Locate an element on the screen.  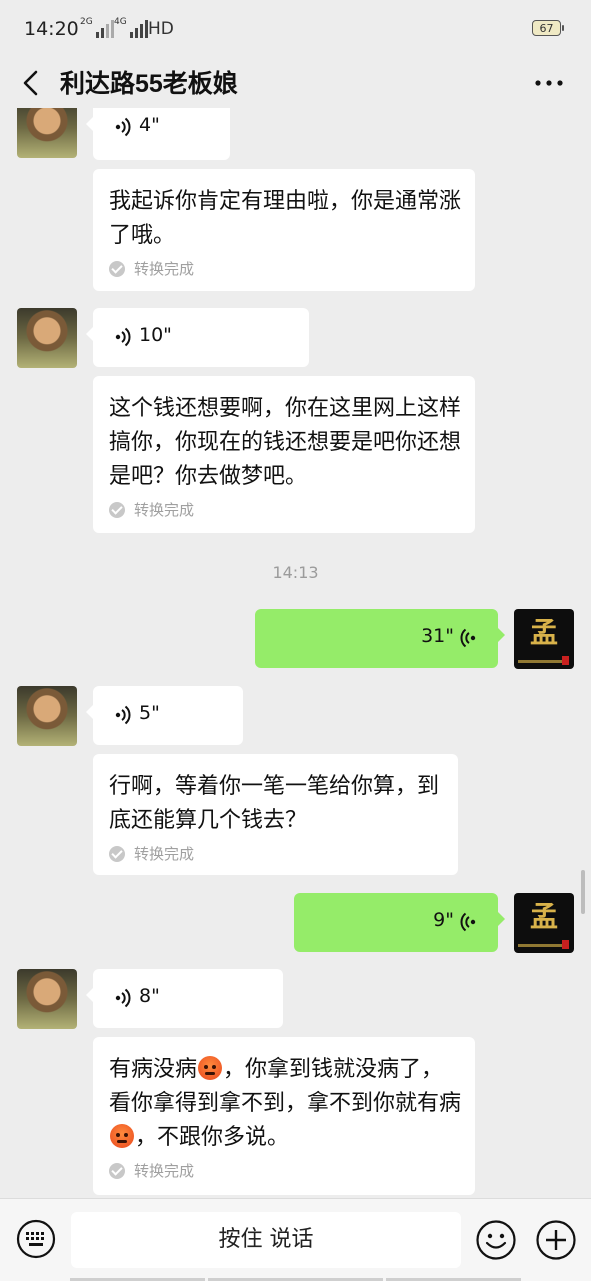
signal-icon: 2G is located at coordinates (97, 28).